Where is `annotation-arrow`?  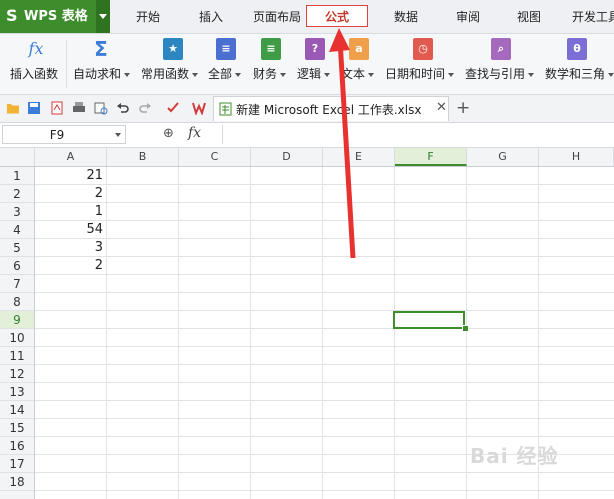 annotation-arrow is located at coordinates (342, 143).